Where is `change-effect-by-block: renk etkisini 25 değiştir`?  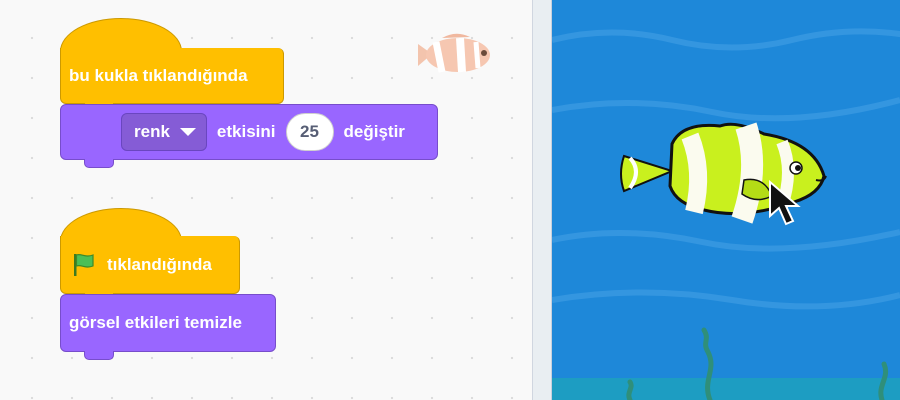 change-effect-by-block: renk etkisini 25 değiştir is located at coordinates (249, 132).